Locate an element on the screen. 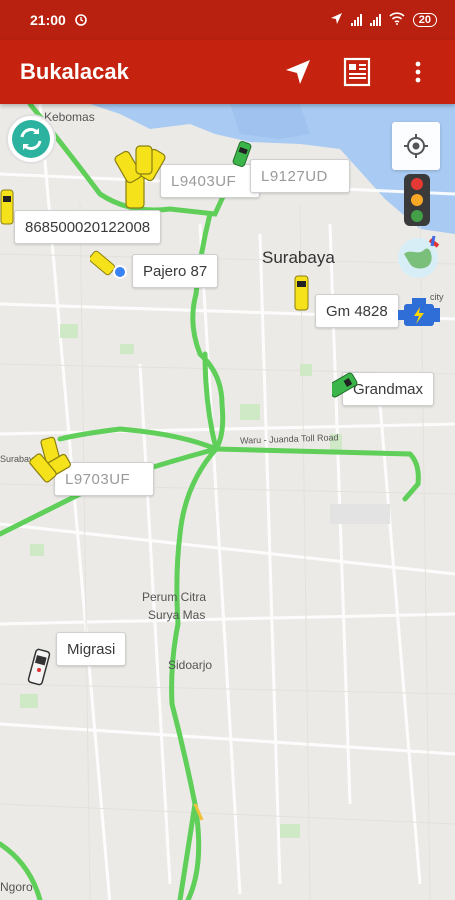  app-title: Bukalacak is located at coordinates (74, 71).